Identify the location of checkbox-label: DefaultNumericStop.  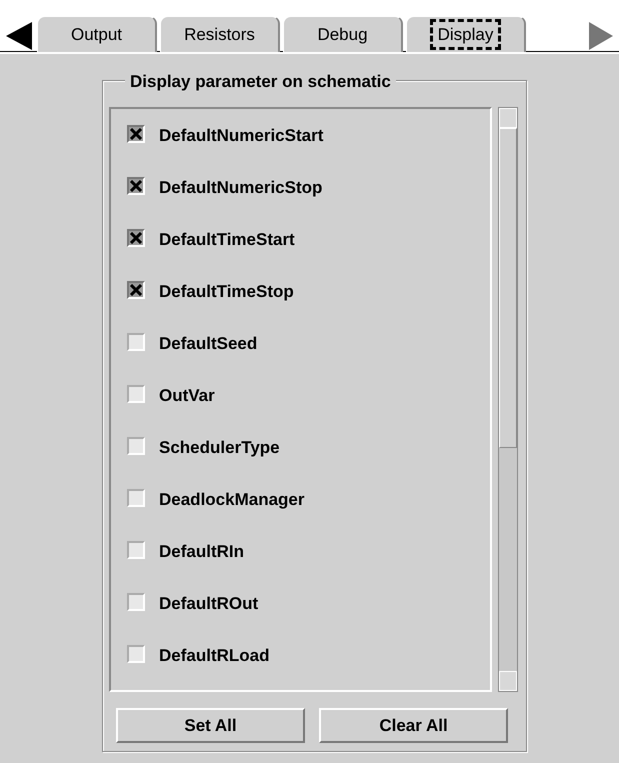
(240, 188).